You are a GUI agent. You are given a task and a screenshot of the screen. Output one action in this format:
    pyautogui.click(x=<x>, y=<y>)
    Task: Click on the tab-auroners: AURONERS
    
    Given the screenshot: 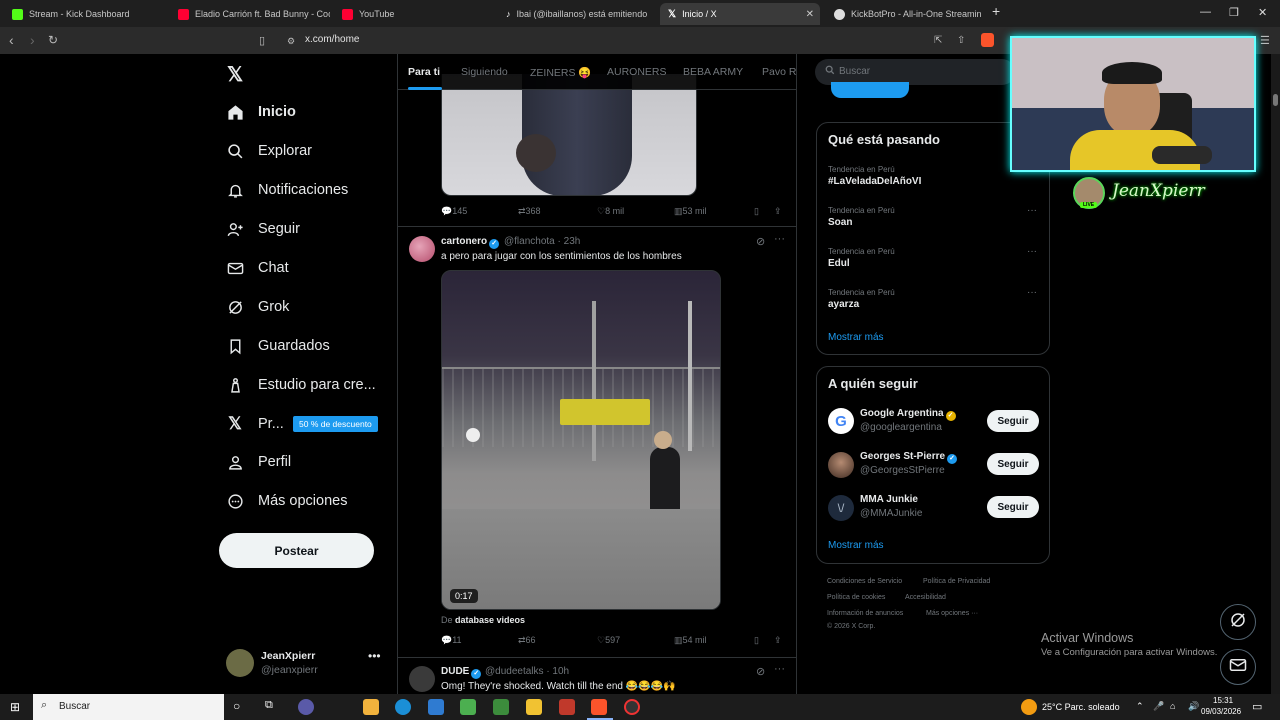 What is the action you would take?
    pyautogui.click(x=637, y=72)
    